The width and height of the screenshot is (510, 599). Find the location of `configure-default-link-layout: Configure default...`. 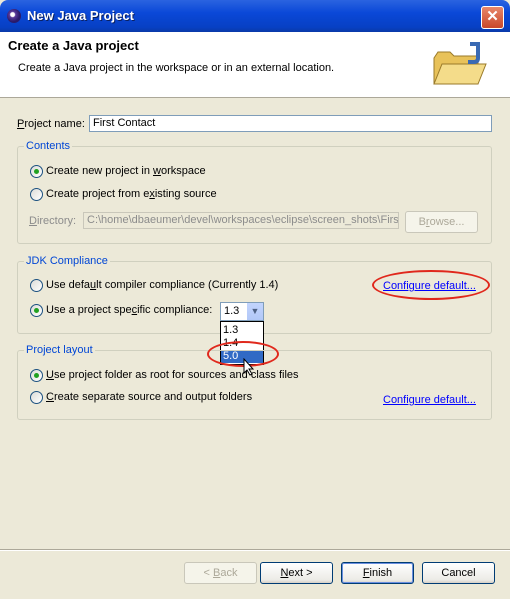

configure-default-link-layout: Configure default... is located at coordinates (429, 400).